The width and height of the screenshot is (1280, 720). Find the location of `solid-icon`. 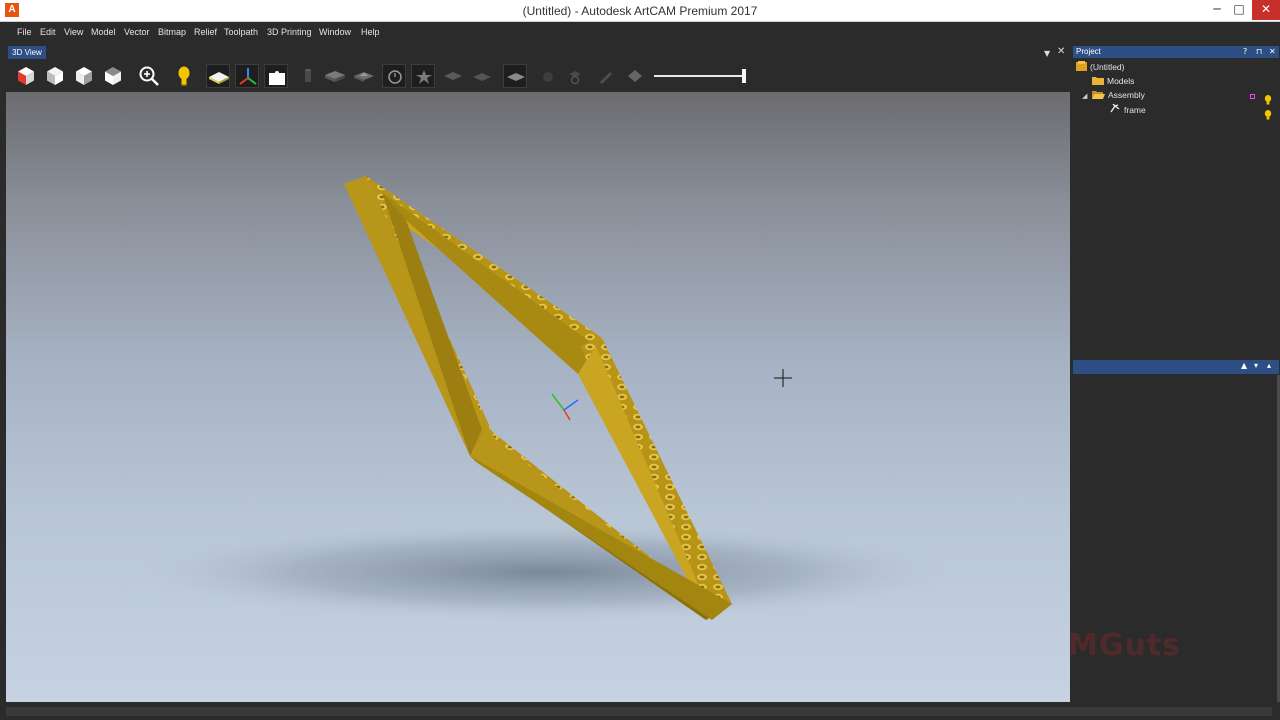

solid-icon is located at coordinates (335, 76).